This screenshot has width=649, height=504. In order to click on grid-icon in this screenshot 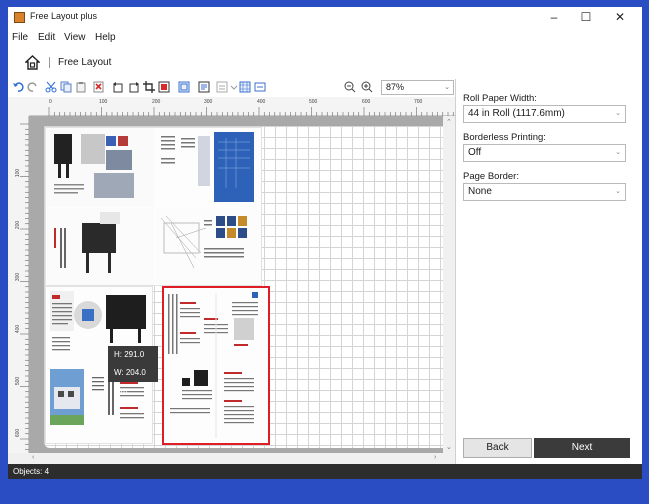, I will do `click(245, 87)`.